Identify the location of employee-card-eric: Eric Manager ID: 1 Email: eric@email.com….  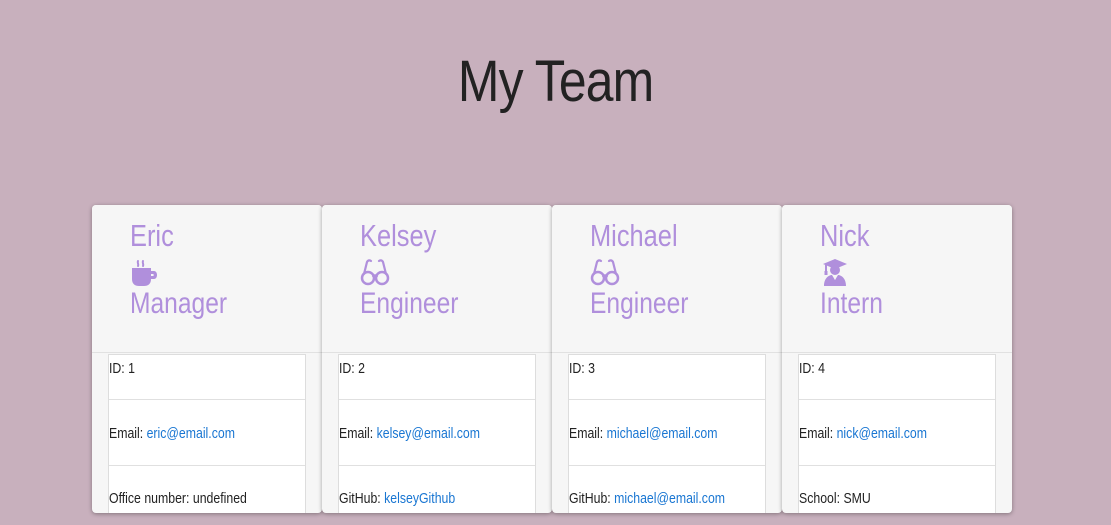
(207, 359).